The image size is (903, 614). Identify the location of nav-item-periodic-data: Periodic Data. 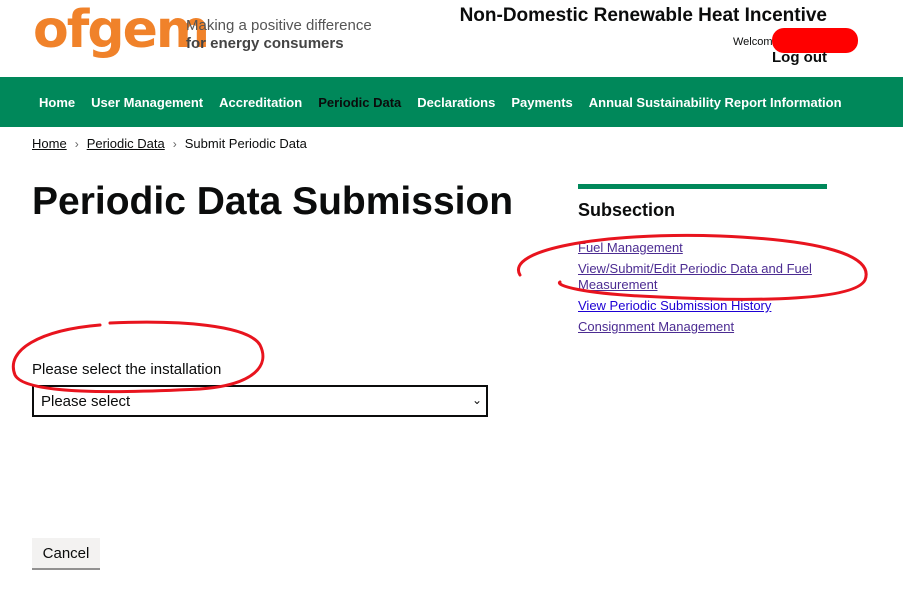
(359, 102).